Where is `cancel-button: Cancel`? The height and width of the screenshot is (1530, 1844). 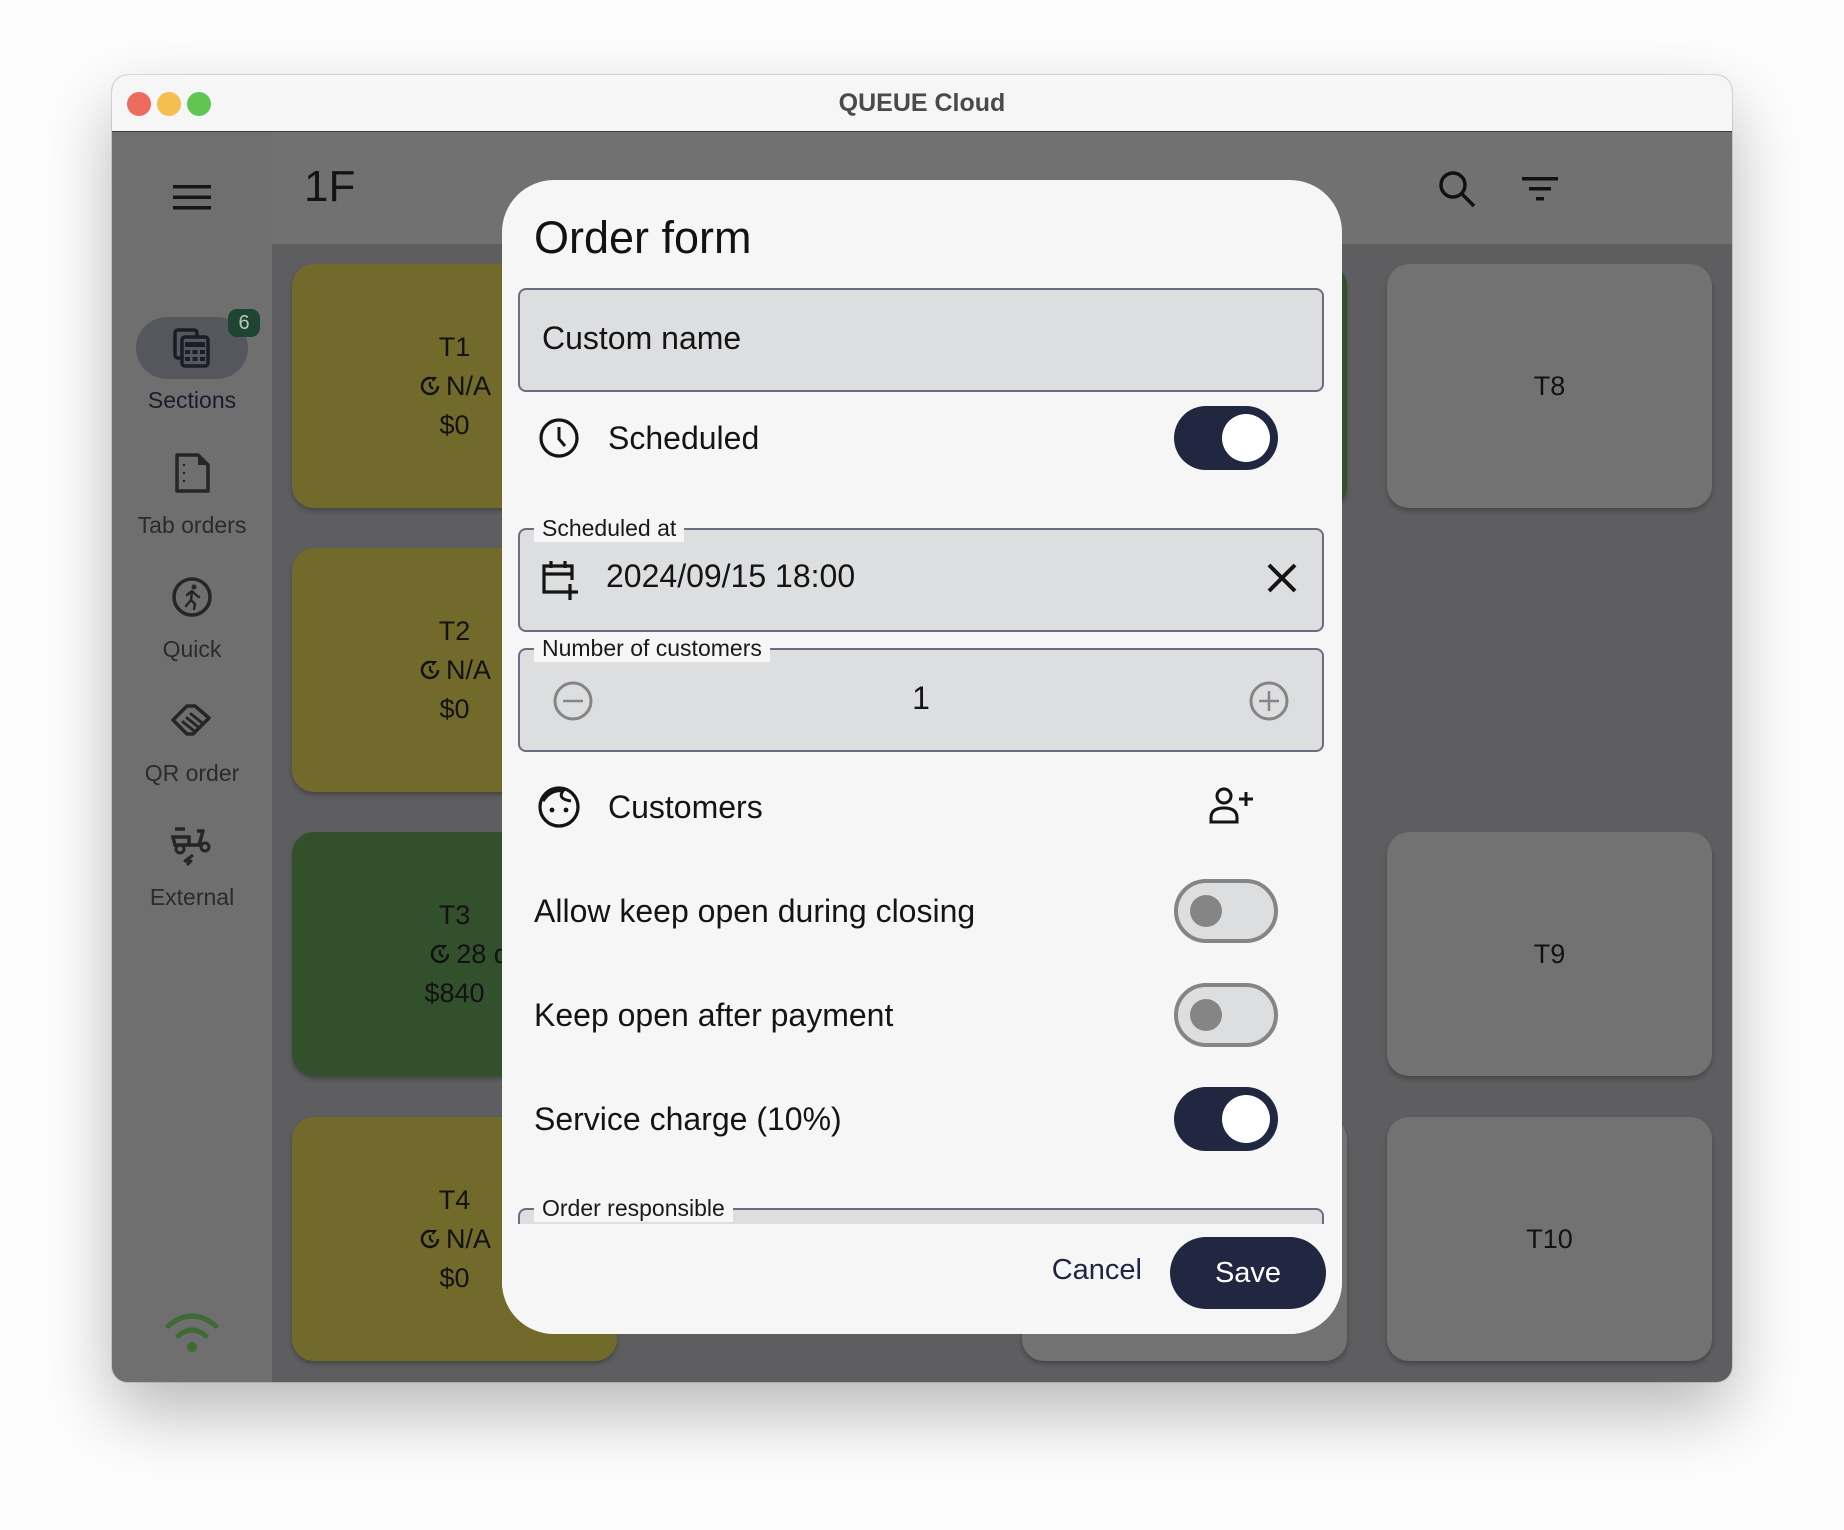
cancel-button: Cancel is located at coordinates (1097, 1270).